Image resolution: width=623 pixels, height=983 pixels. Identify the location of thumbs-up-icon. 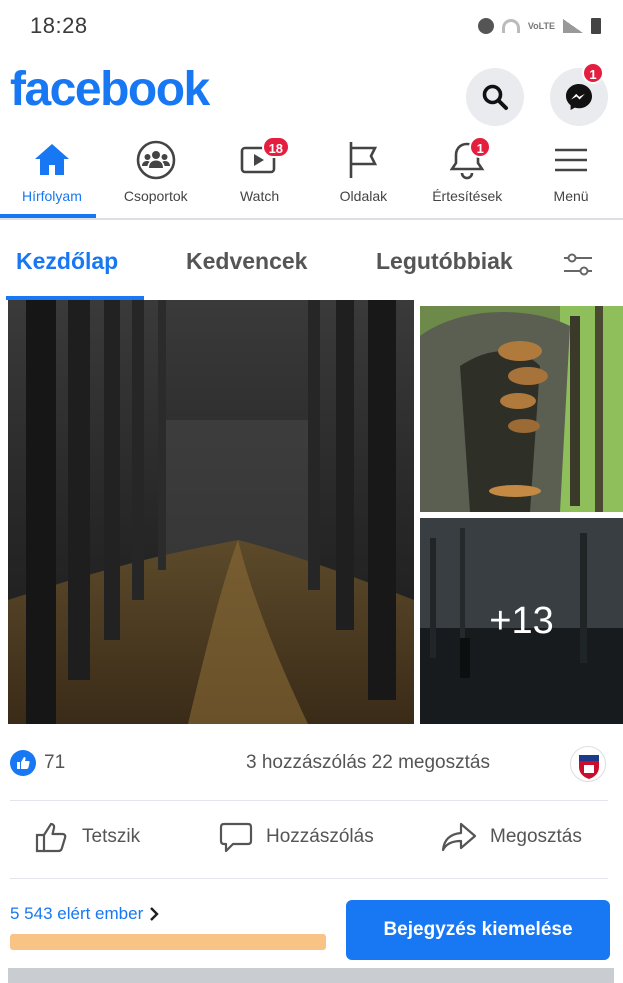
(51, 837).